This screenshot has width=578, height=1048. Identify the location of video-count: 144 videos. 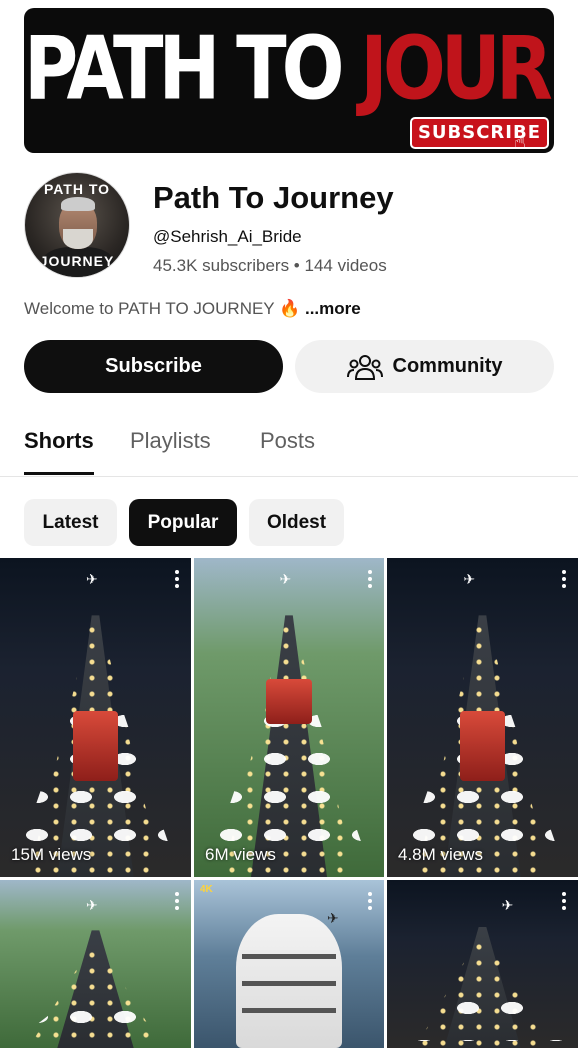
(345, 265).